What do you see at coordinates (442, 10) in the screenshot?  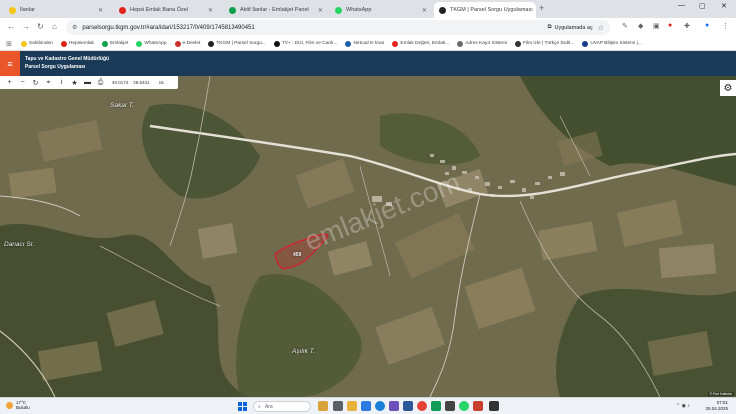 I see `map-pin-favicon-icon` at bounding box center [442, 10].